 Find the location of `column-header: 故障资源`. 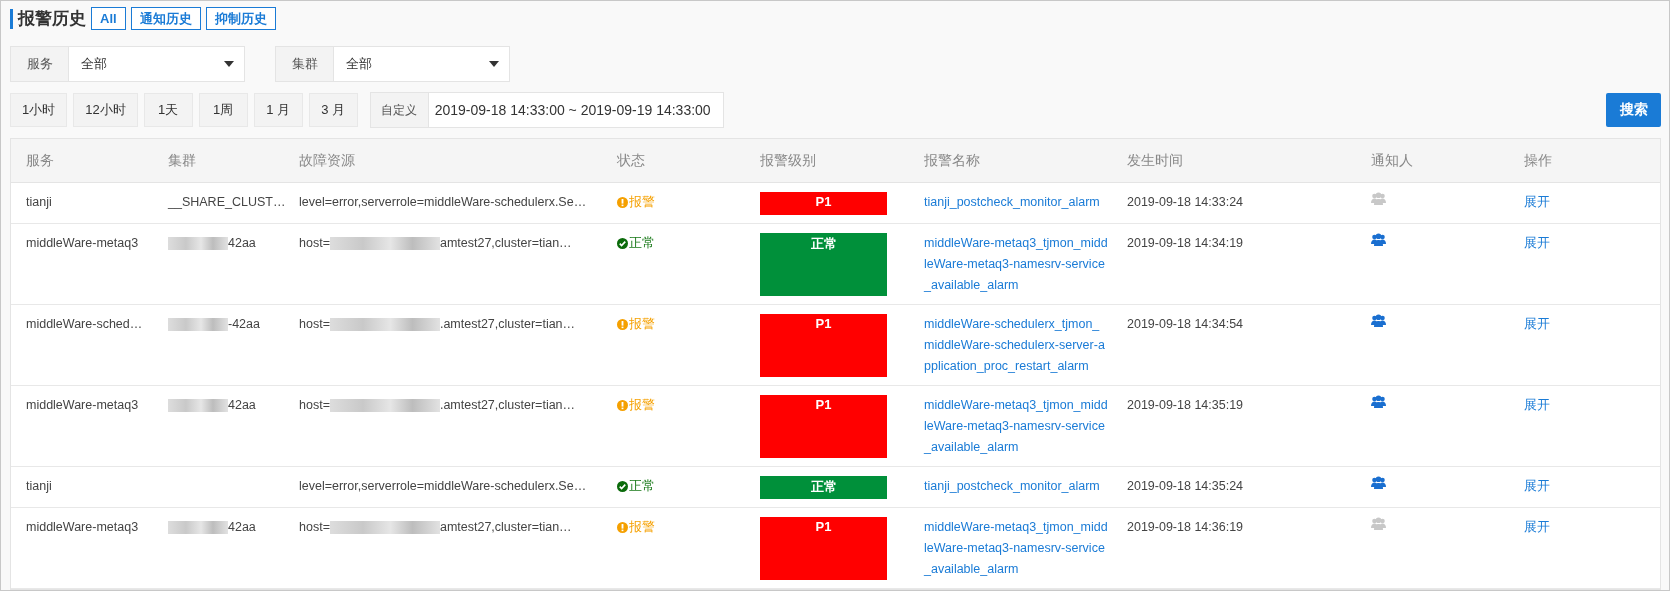

column-header: 故障资源 is located at coordinates (443, 161).